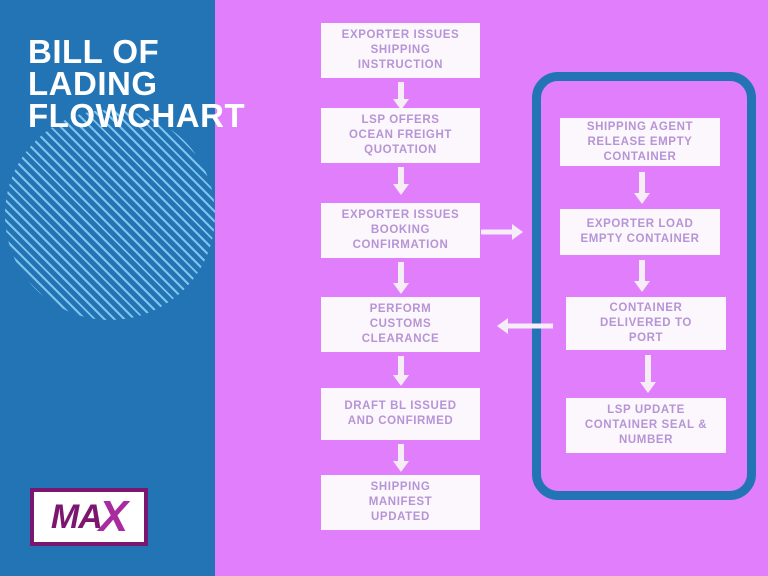  What do you see at coordinates (401, 458) in the screenshot?
I see `arrow-step5-to-step6` at bounding box center [401, 458].